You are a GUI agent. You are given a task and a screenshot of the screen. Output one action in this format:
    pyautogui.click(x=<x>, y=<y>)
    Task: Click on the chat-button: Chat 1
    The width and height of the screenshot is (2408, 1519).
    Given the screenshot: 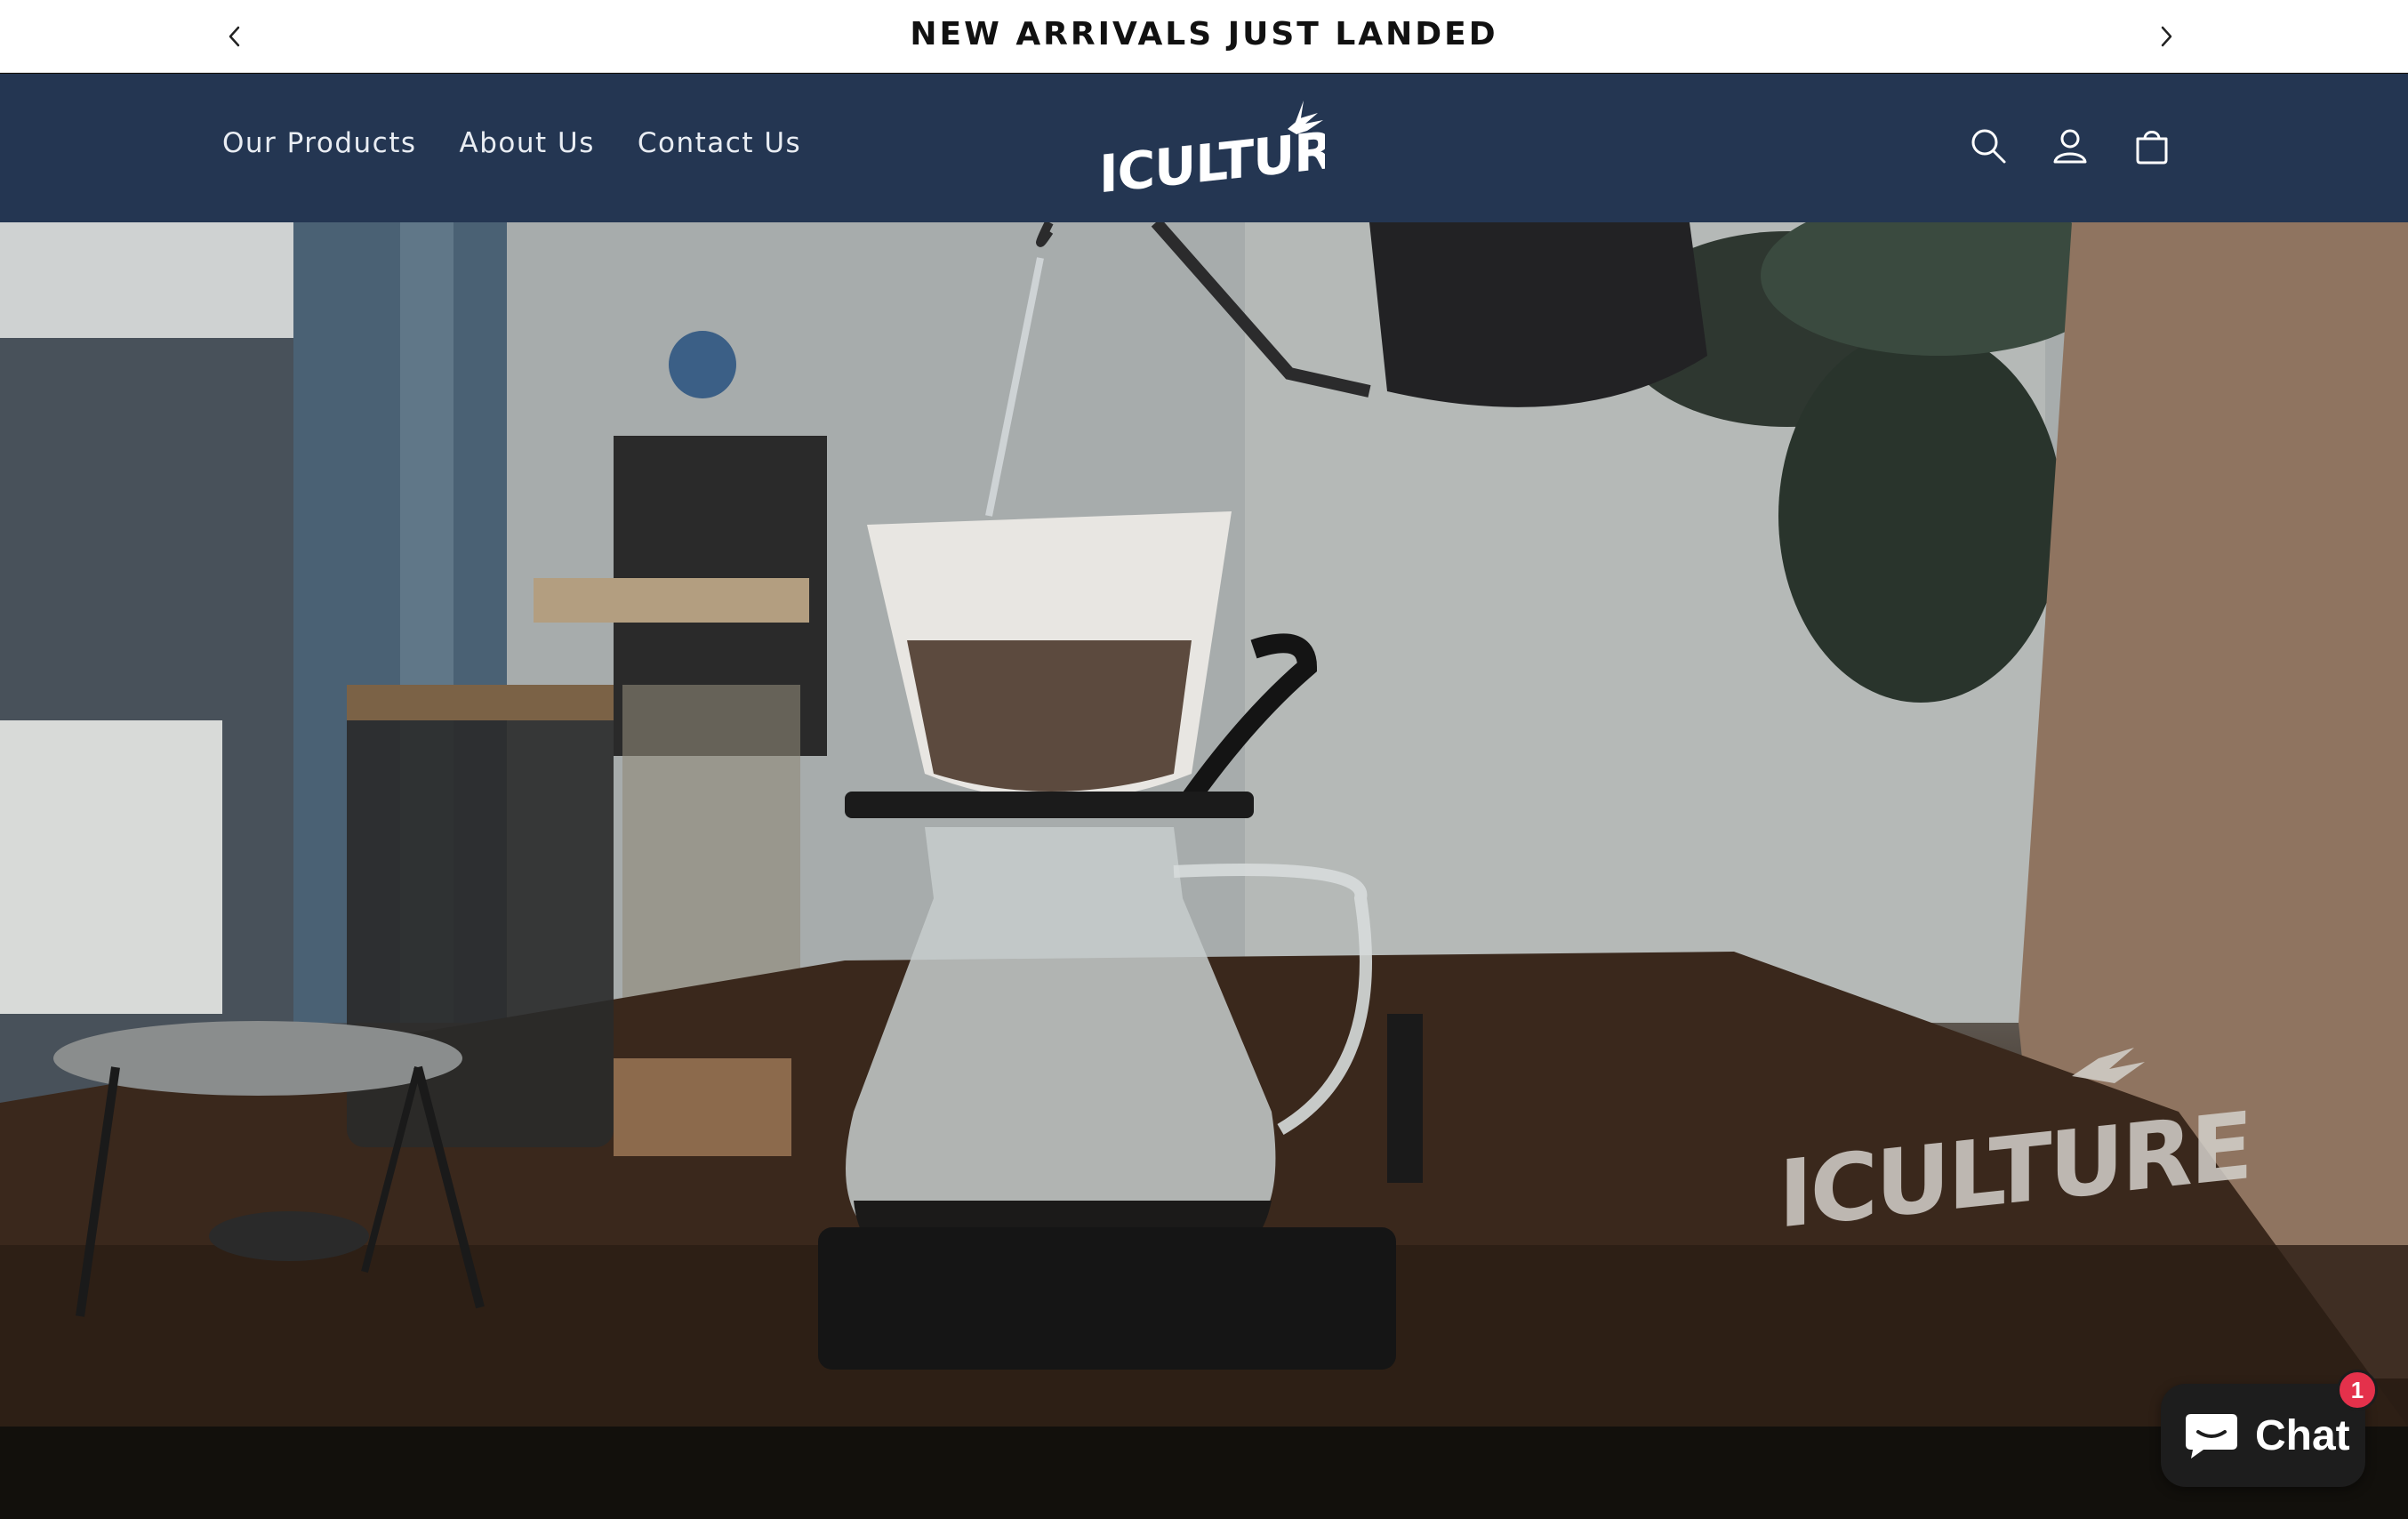 What is the action you would take?
    pyautogui.click(x=2269, y=1429)
    